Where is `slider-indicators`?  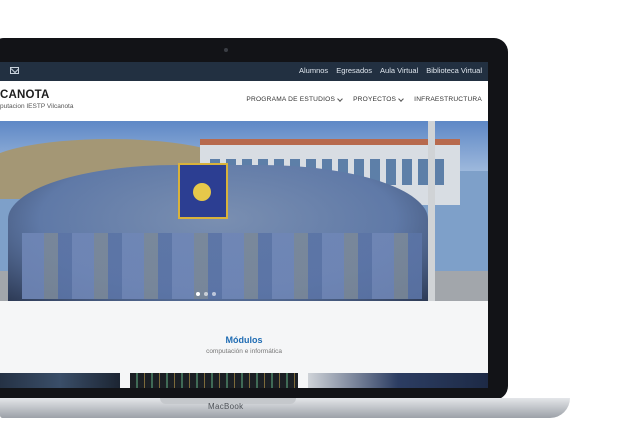 slider-indicators is located at coordinates (206, 294).